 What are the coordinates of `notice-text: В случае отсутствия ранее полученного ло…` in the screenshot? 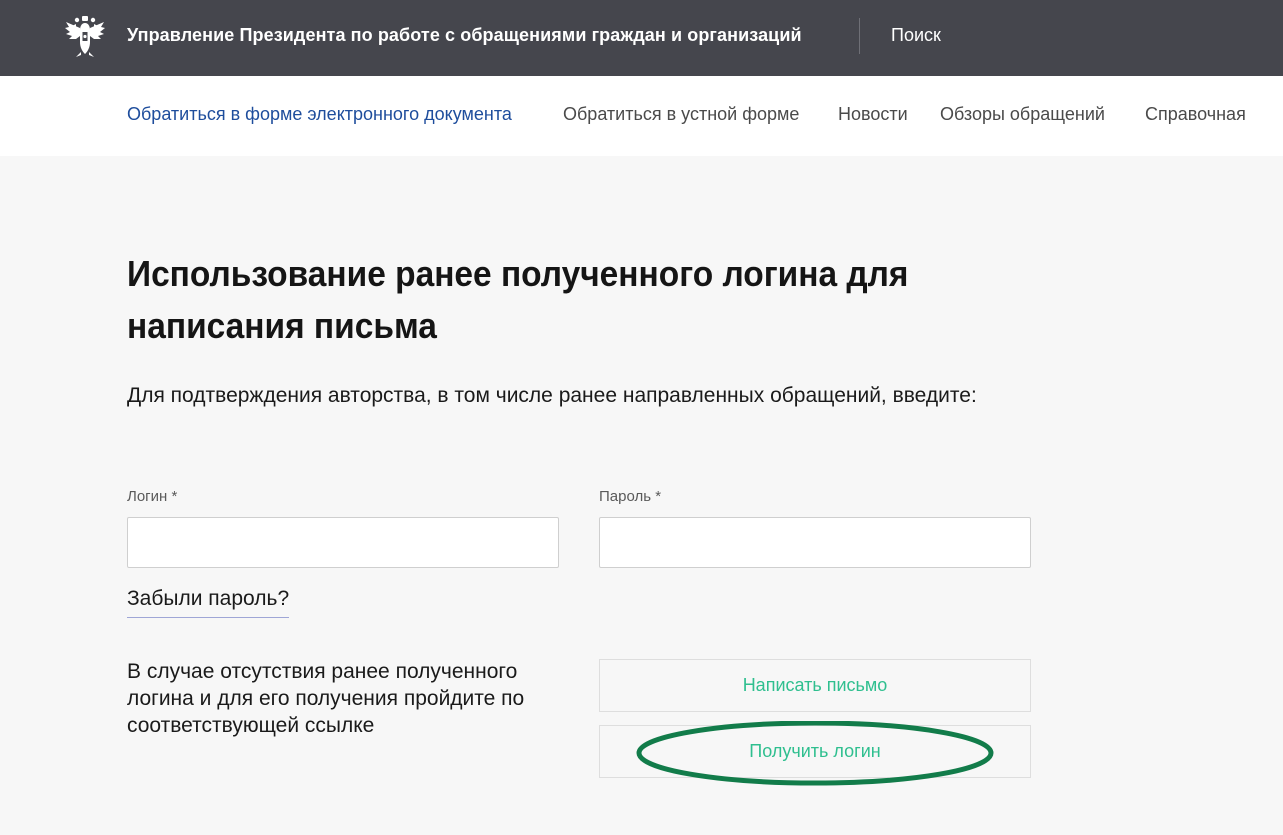 It's located at (326, 698).